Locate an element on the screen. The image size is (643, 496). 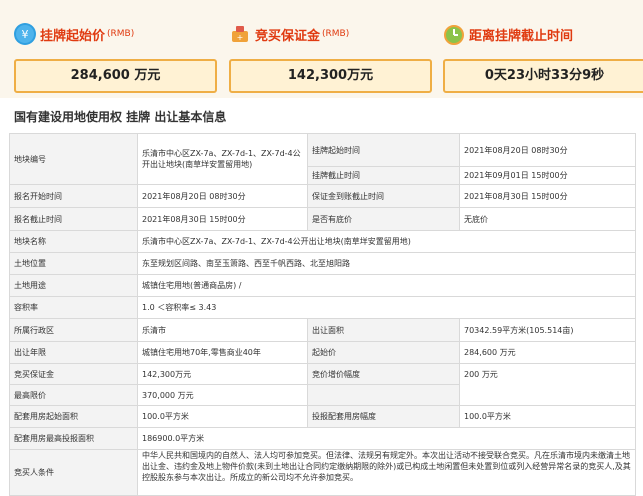
listing-end-label: 挂牌截止时间 is located at coordinates (383, 175).